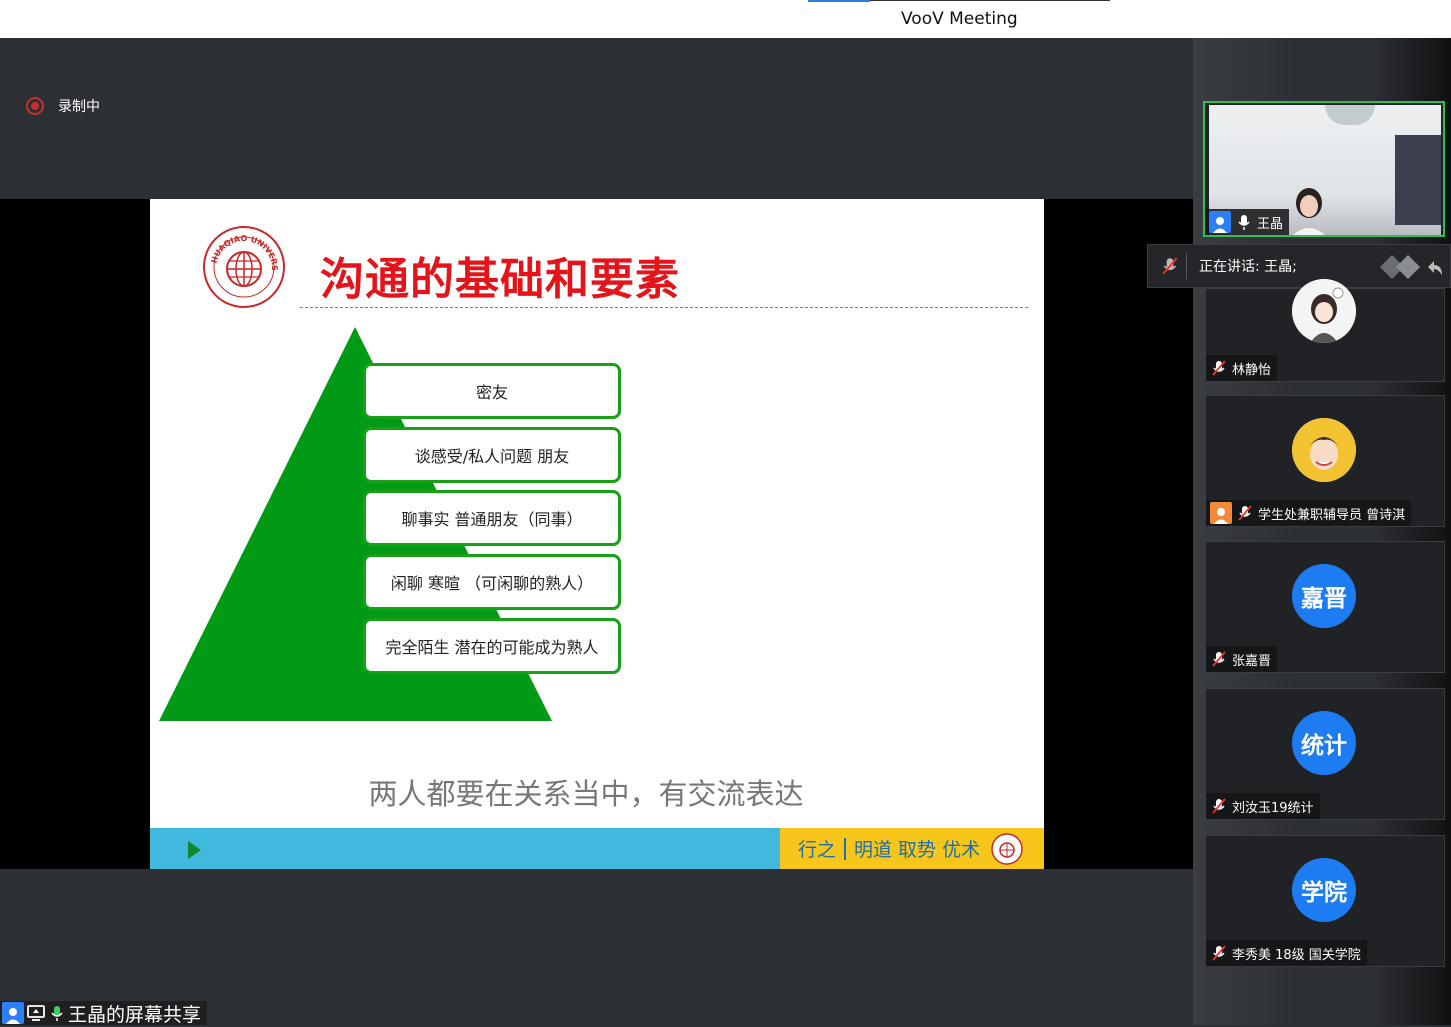 Image resolution: width=1451 pixels, height=1027 pixels. What do you see at coordinates (1252, 661) in the screenshot?
I see `participant-name: 张嘉晋` at bounding box center [1252, 661].